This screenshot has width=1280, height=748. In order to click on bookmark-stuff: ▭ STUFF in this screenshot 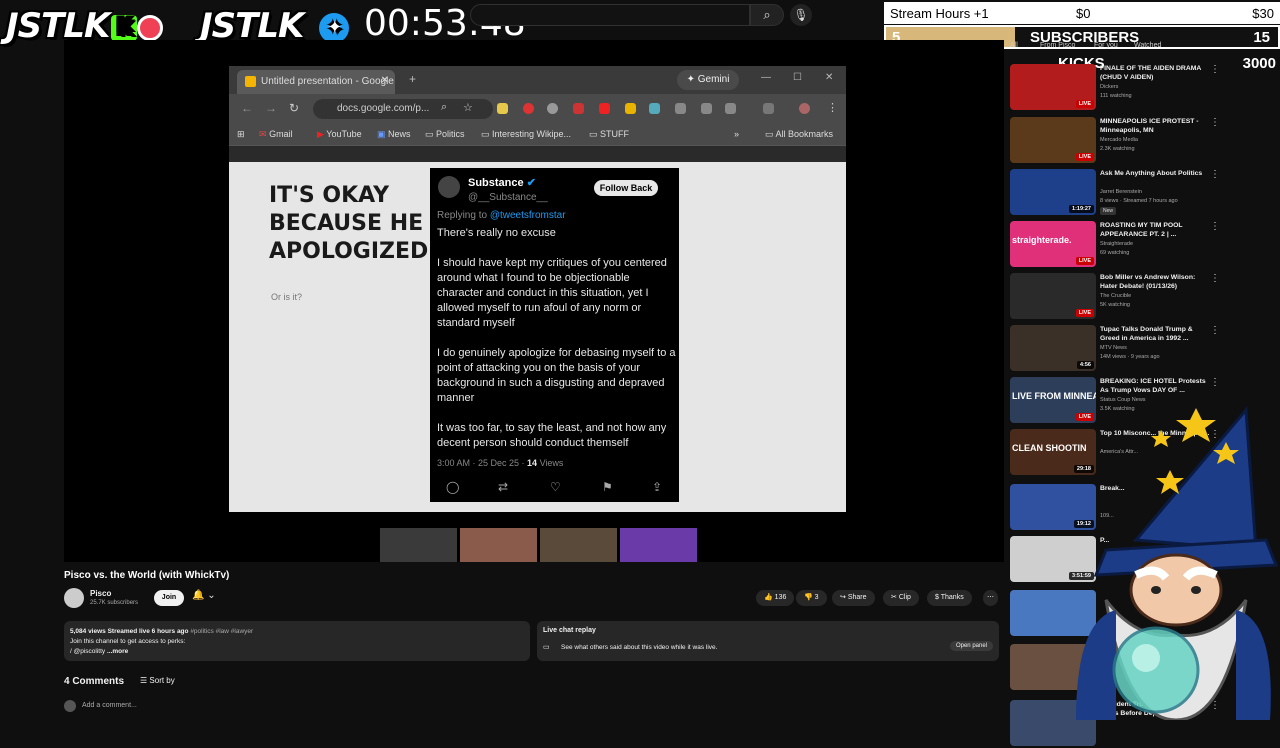, I will do `click(609, 134)`.